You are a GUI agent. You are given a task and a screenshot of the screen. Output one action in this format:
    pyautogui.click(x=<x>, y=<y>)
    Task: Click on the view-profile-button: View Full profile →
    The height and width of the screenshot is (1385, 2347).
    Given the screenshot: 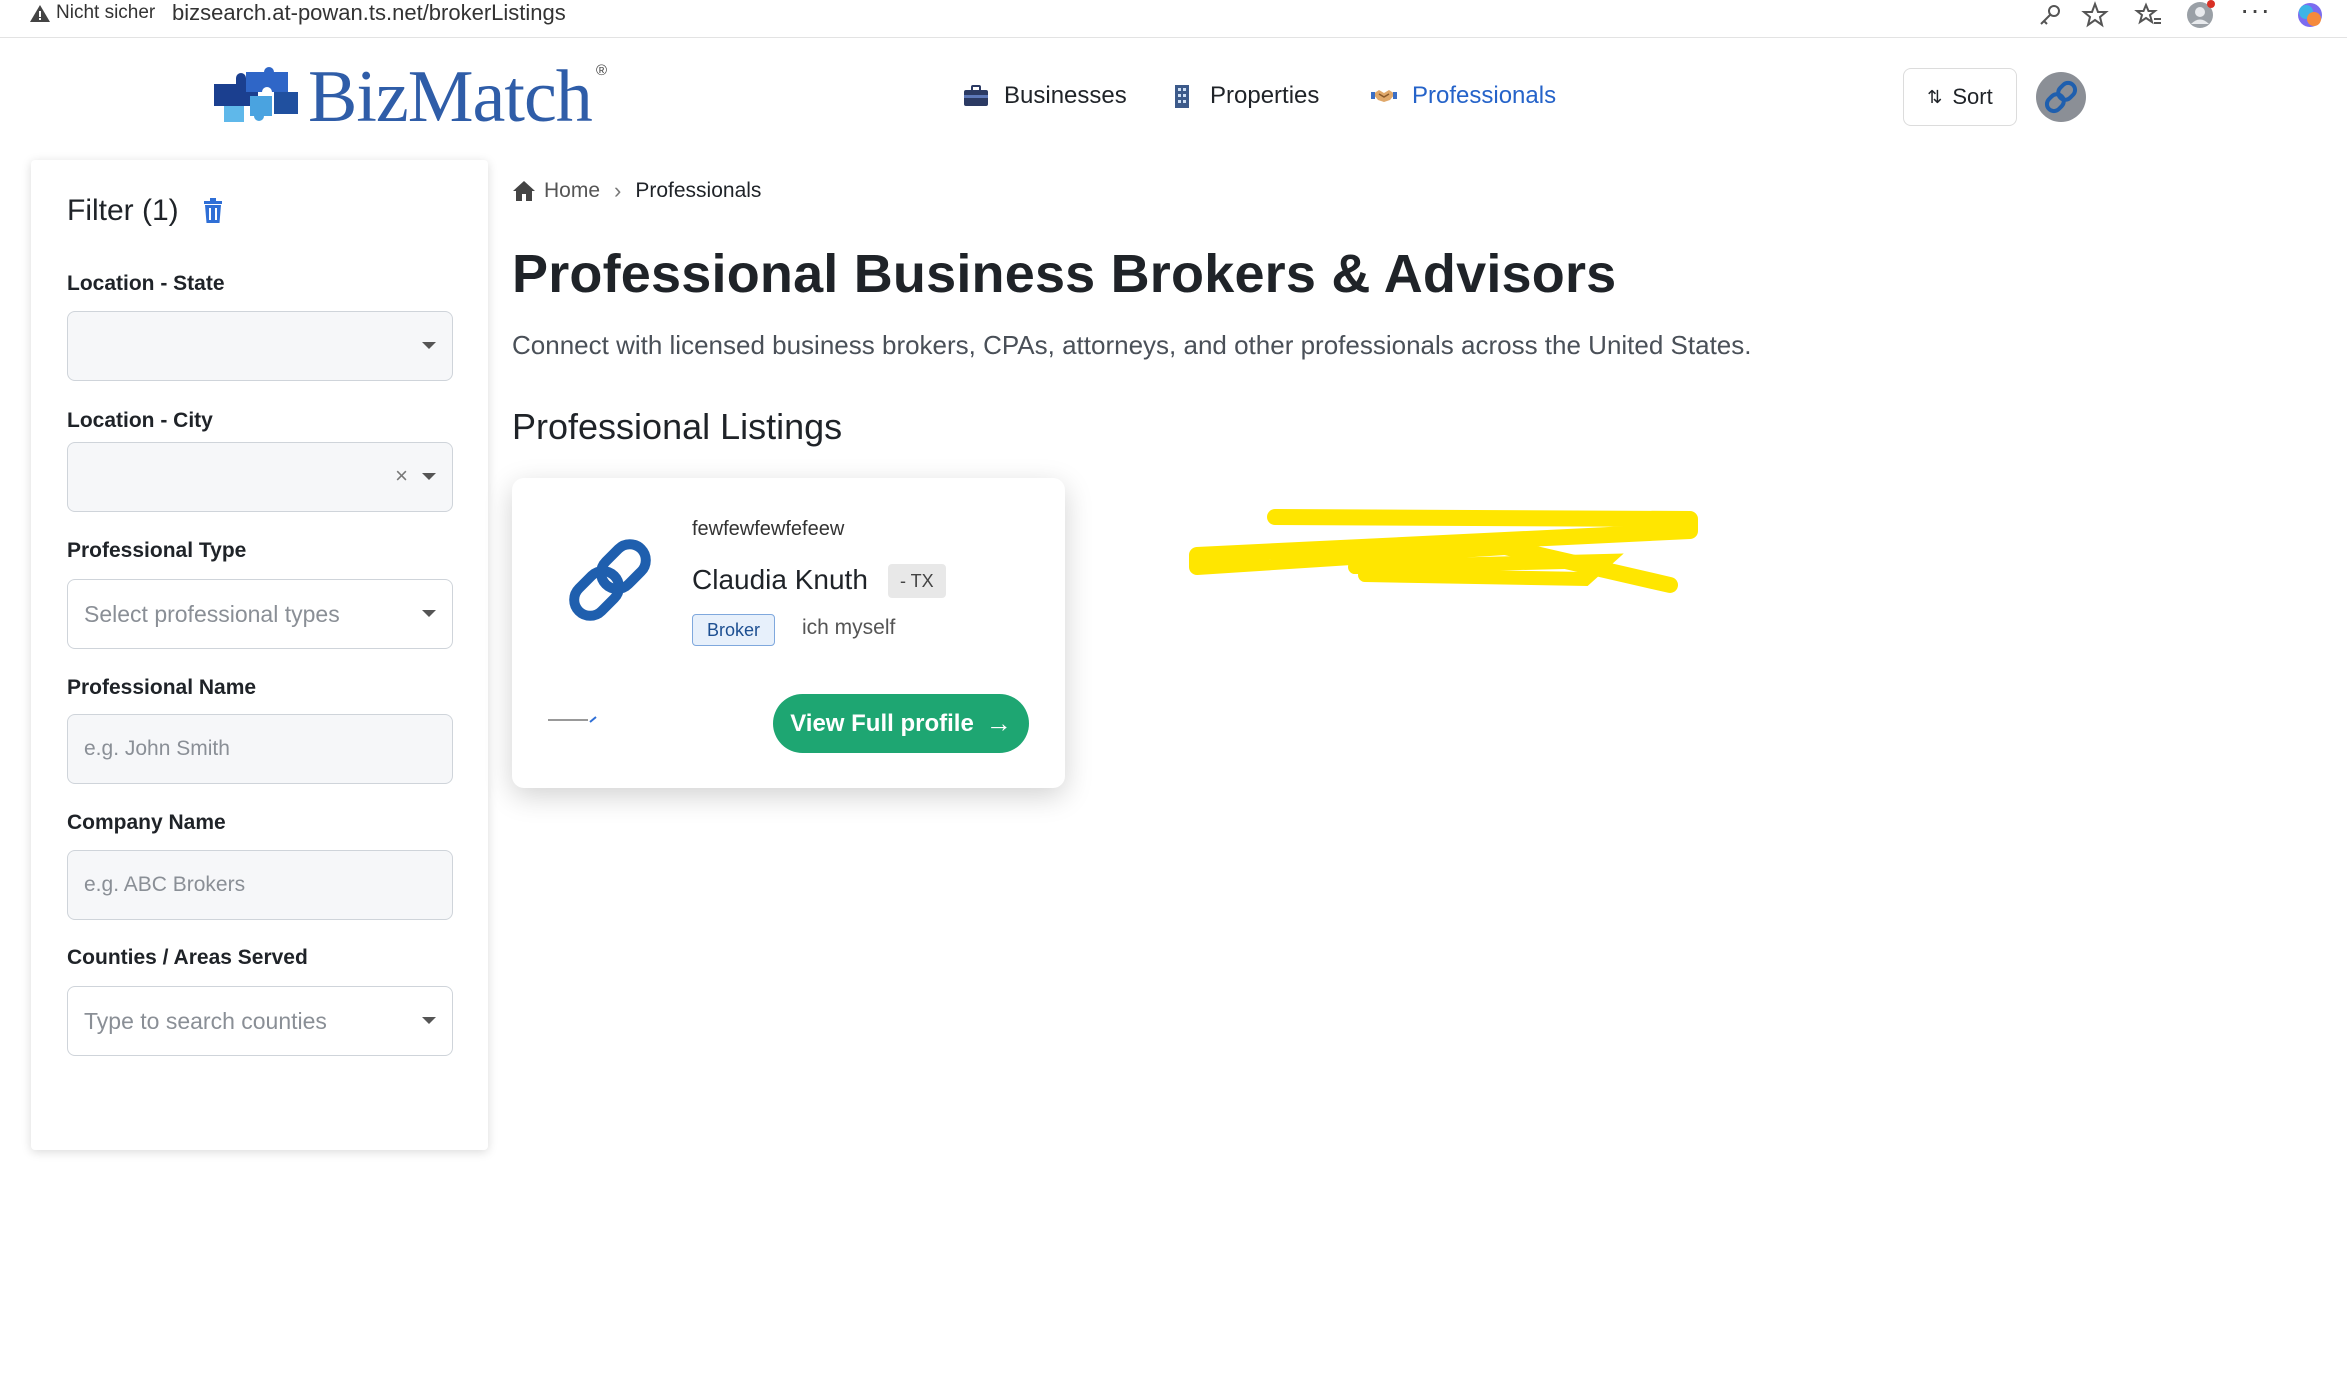 What is the action you would take?
    pyautogui.click(x=901, y=723)
    